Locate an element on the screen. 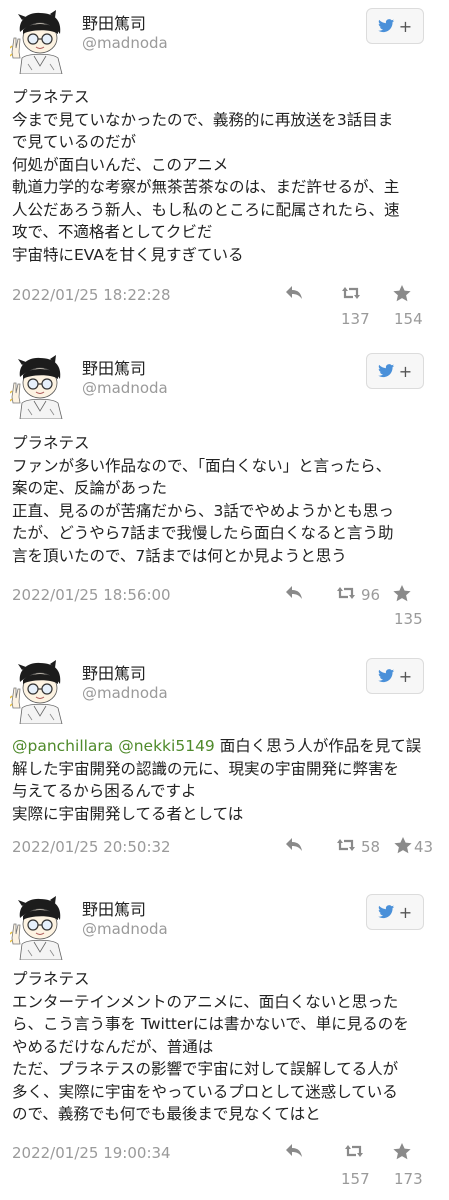 The width and height of the screenshot is (449, 1200). text-line: 攻で、不適格者としてクビだ is located at coordinates (112, 232).